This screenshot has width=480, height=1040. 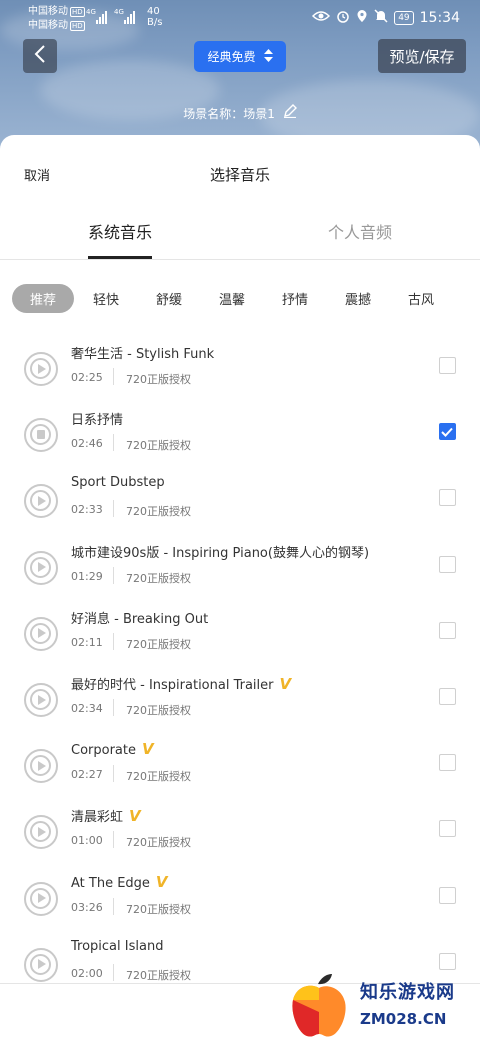 What do you see at coordinates (358, 298) in the screenshot?
I see `category-chip: 震撼` at bounding box center [358, 298].